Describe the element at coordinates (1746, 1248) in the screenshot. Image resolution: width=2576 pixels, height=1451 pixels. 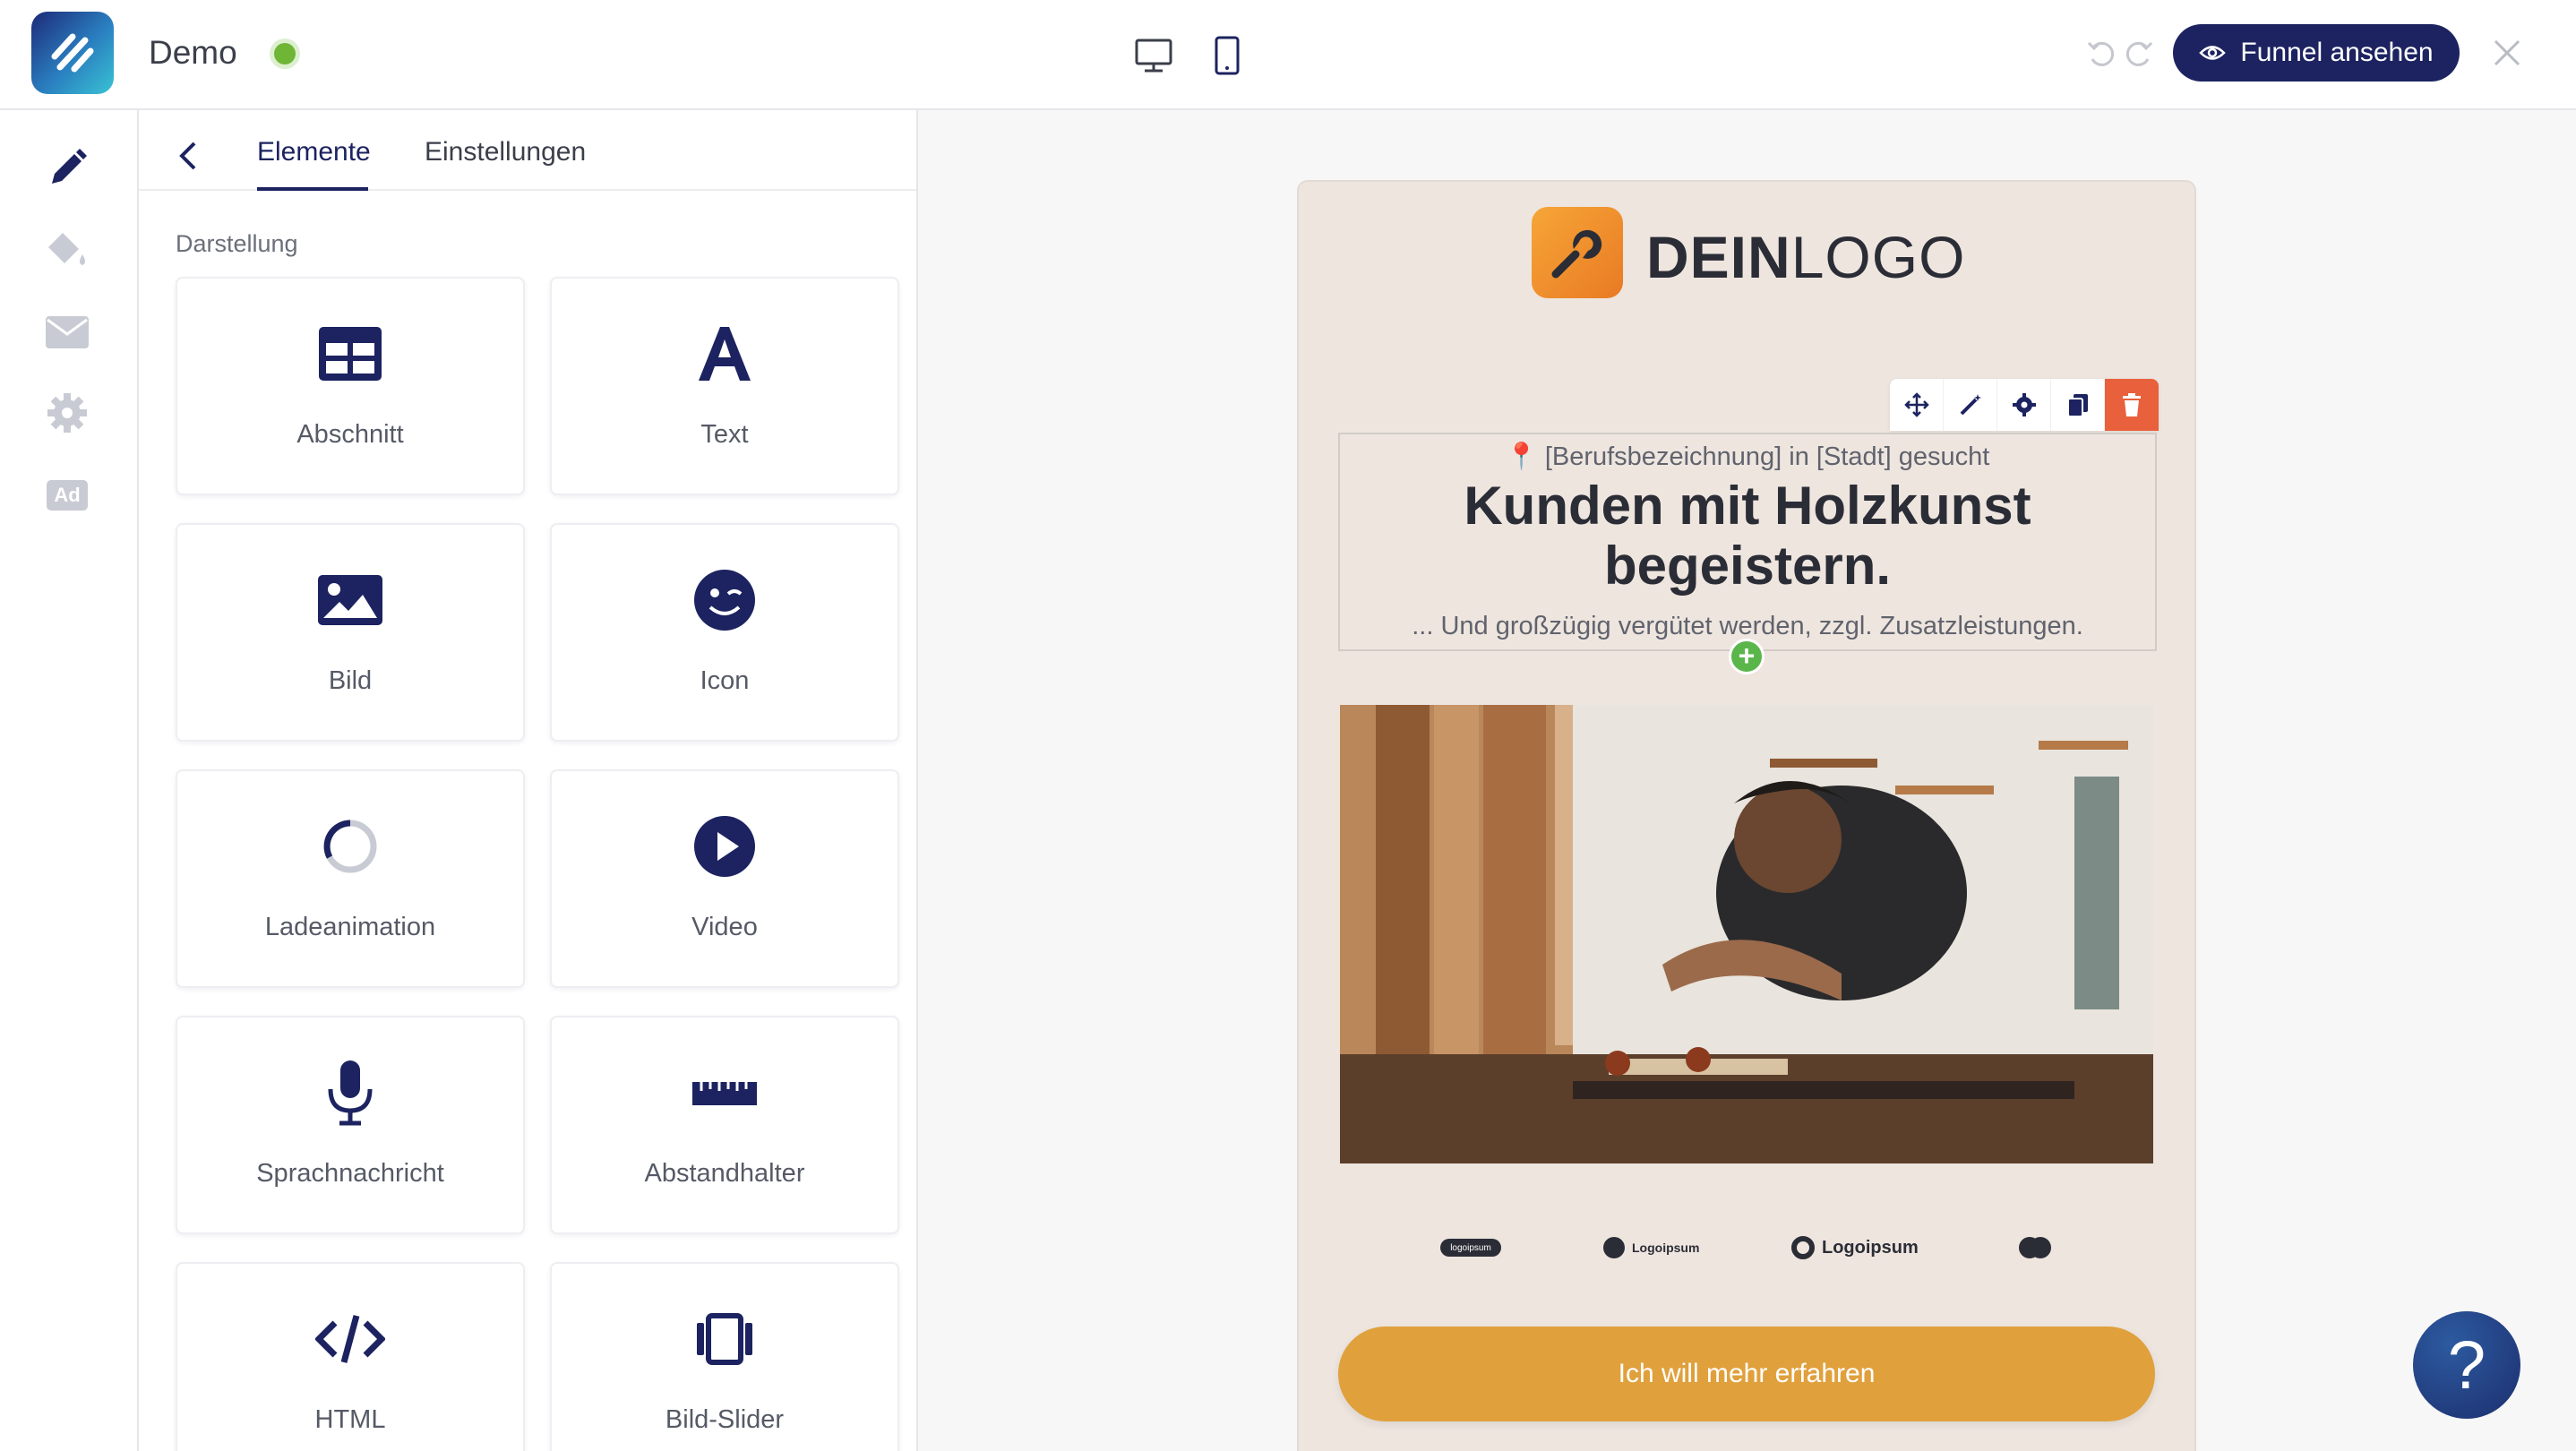
I see `client-logos-row: logoipsum Logoipsum Logoipsum` at that location.